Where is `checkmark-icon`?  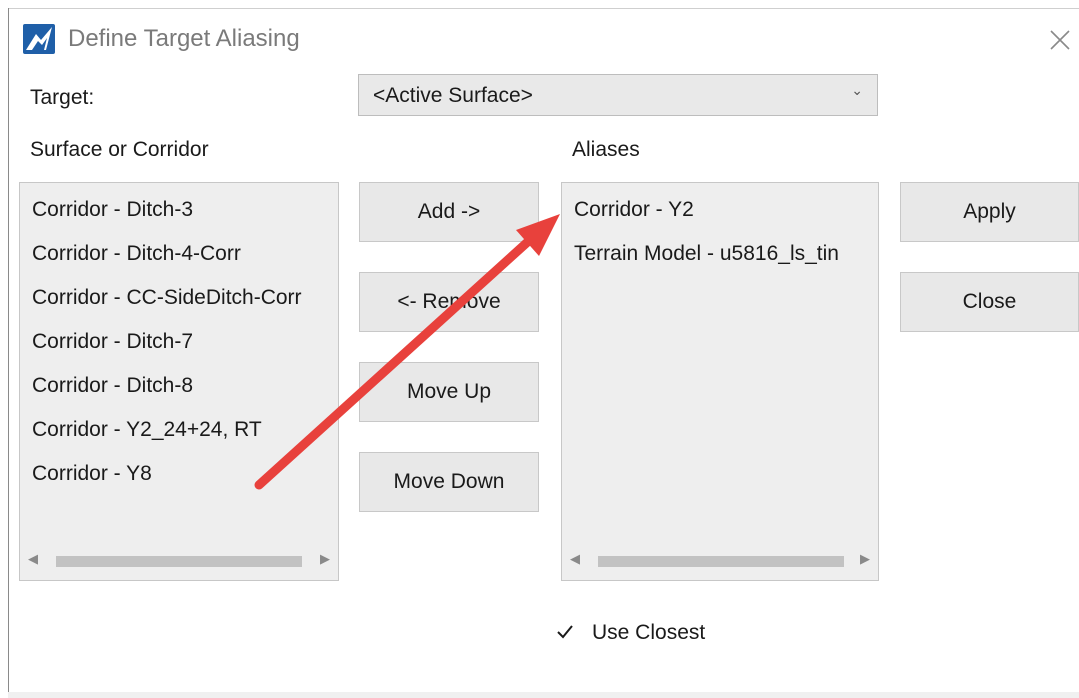 checkmark-icon is located at coordinates (565, 632).